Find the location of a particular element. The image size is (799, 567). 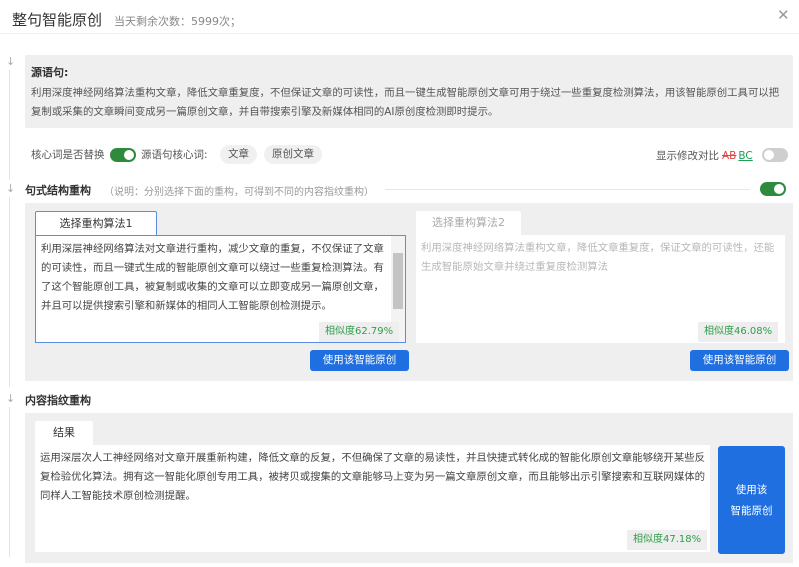

compare-ab-text: AB is located at coordinates (729, 156).